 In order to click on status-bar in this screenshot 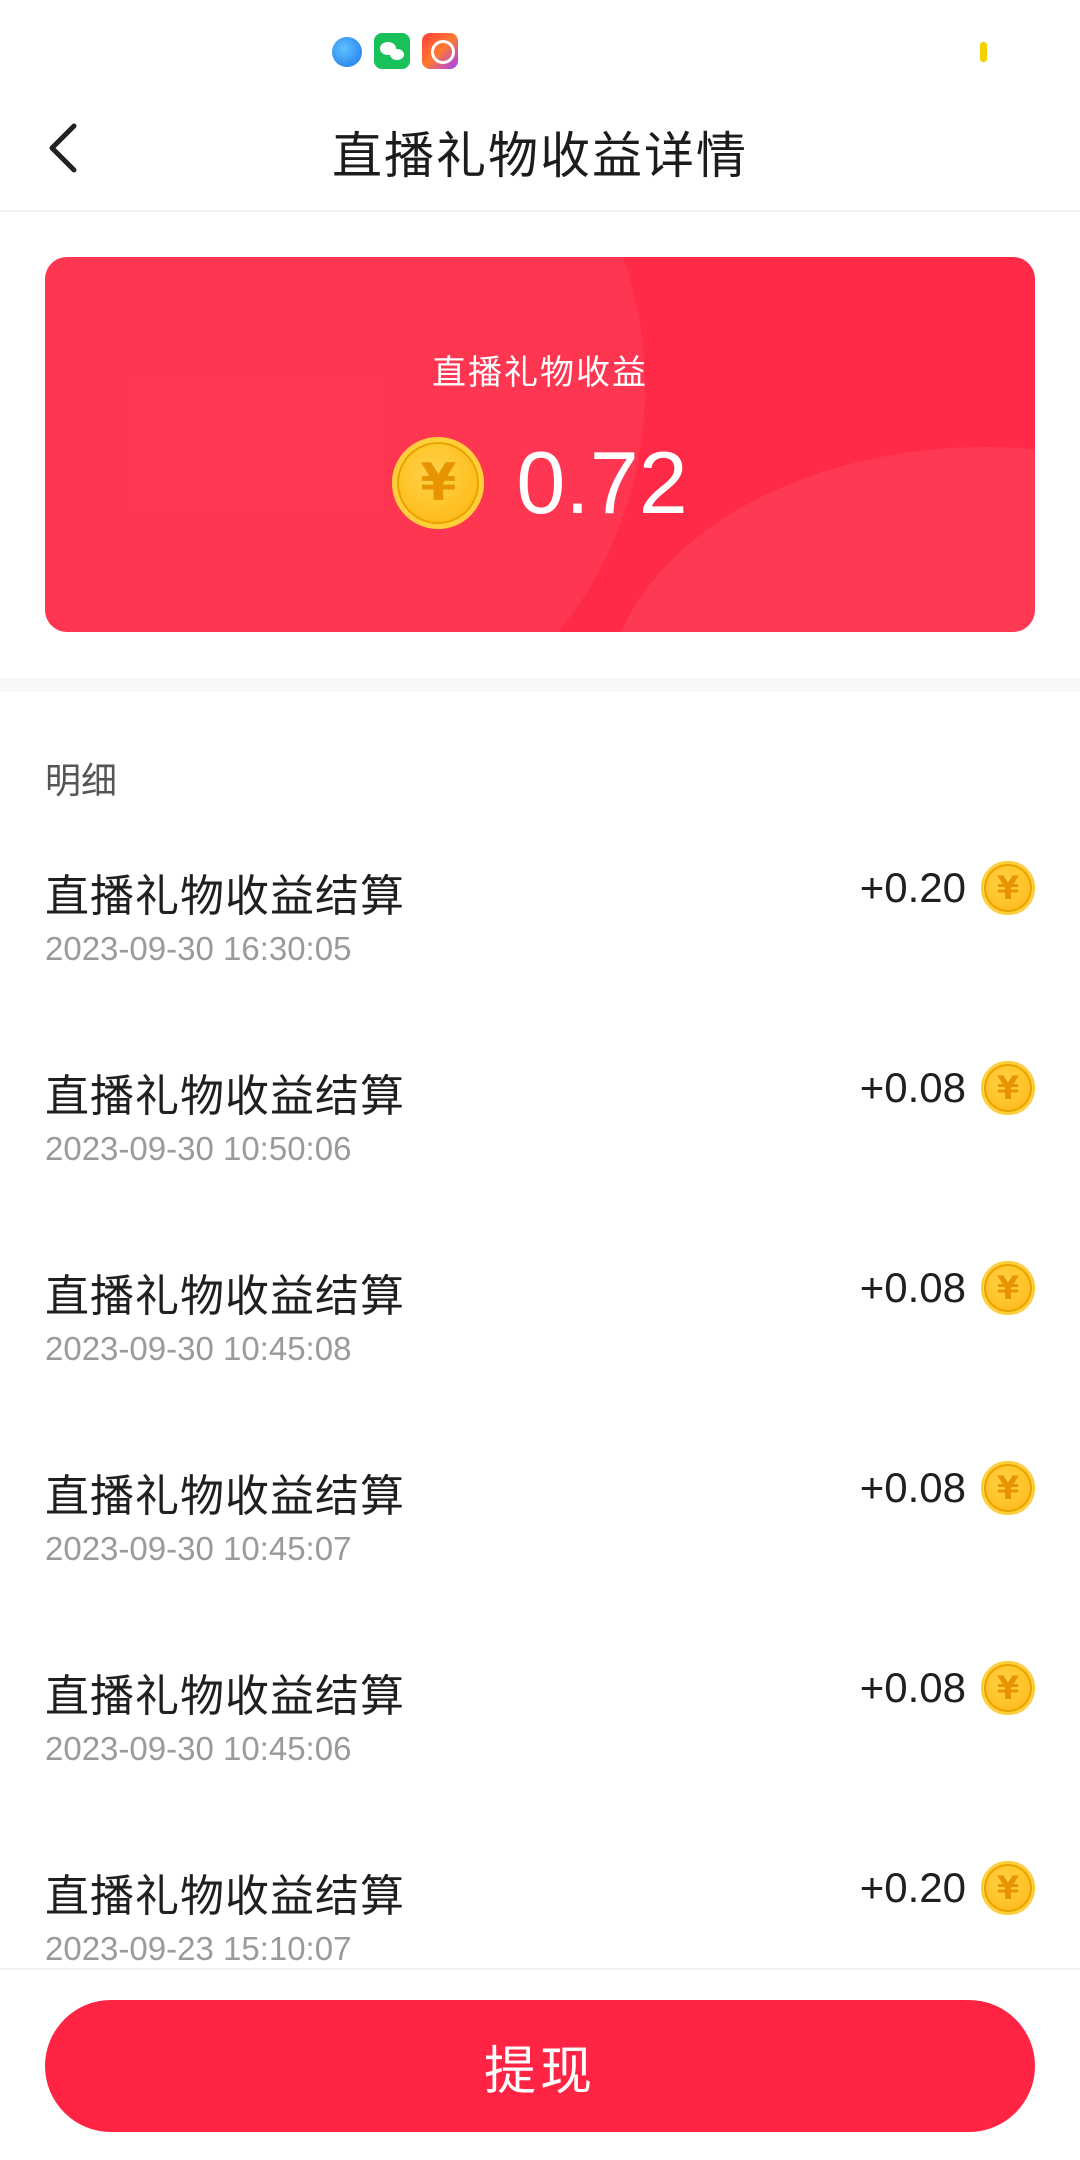, I will do `click(540, 45)`.